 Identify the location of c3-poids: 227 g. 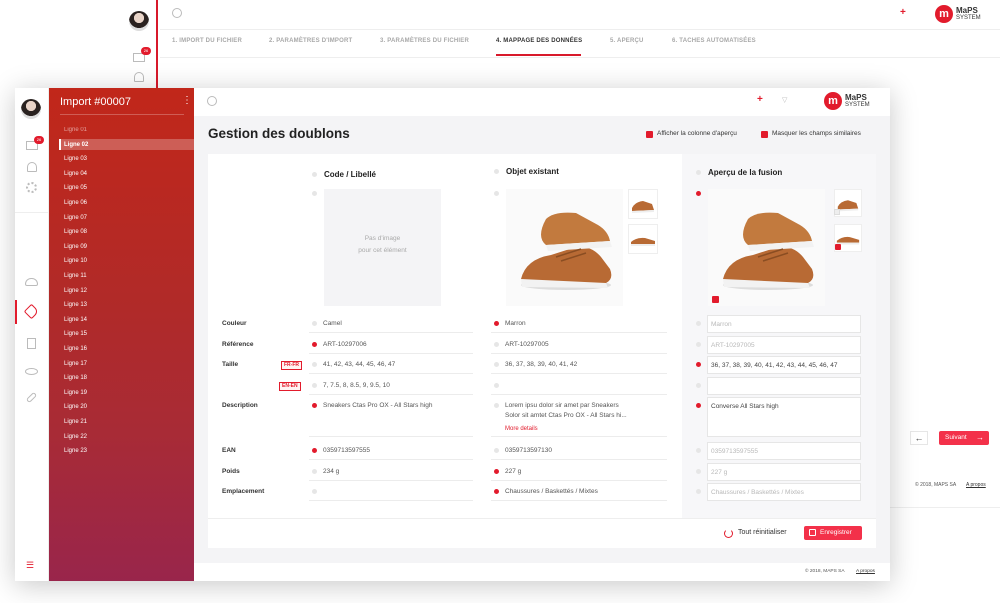
(784, 472).